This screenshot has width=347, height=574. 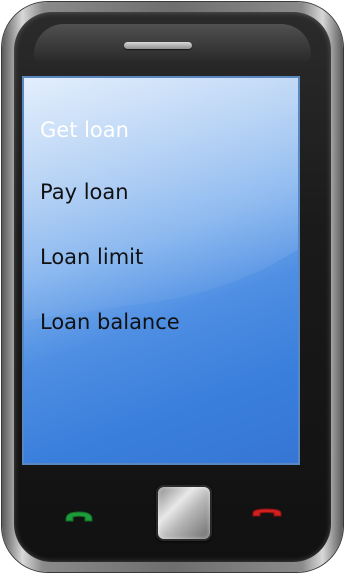 I want to click on phone-call-icon, so click(x=79, y=515).